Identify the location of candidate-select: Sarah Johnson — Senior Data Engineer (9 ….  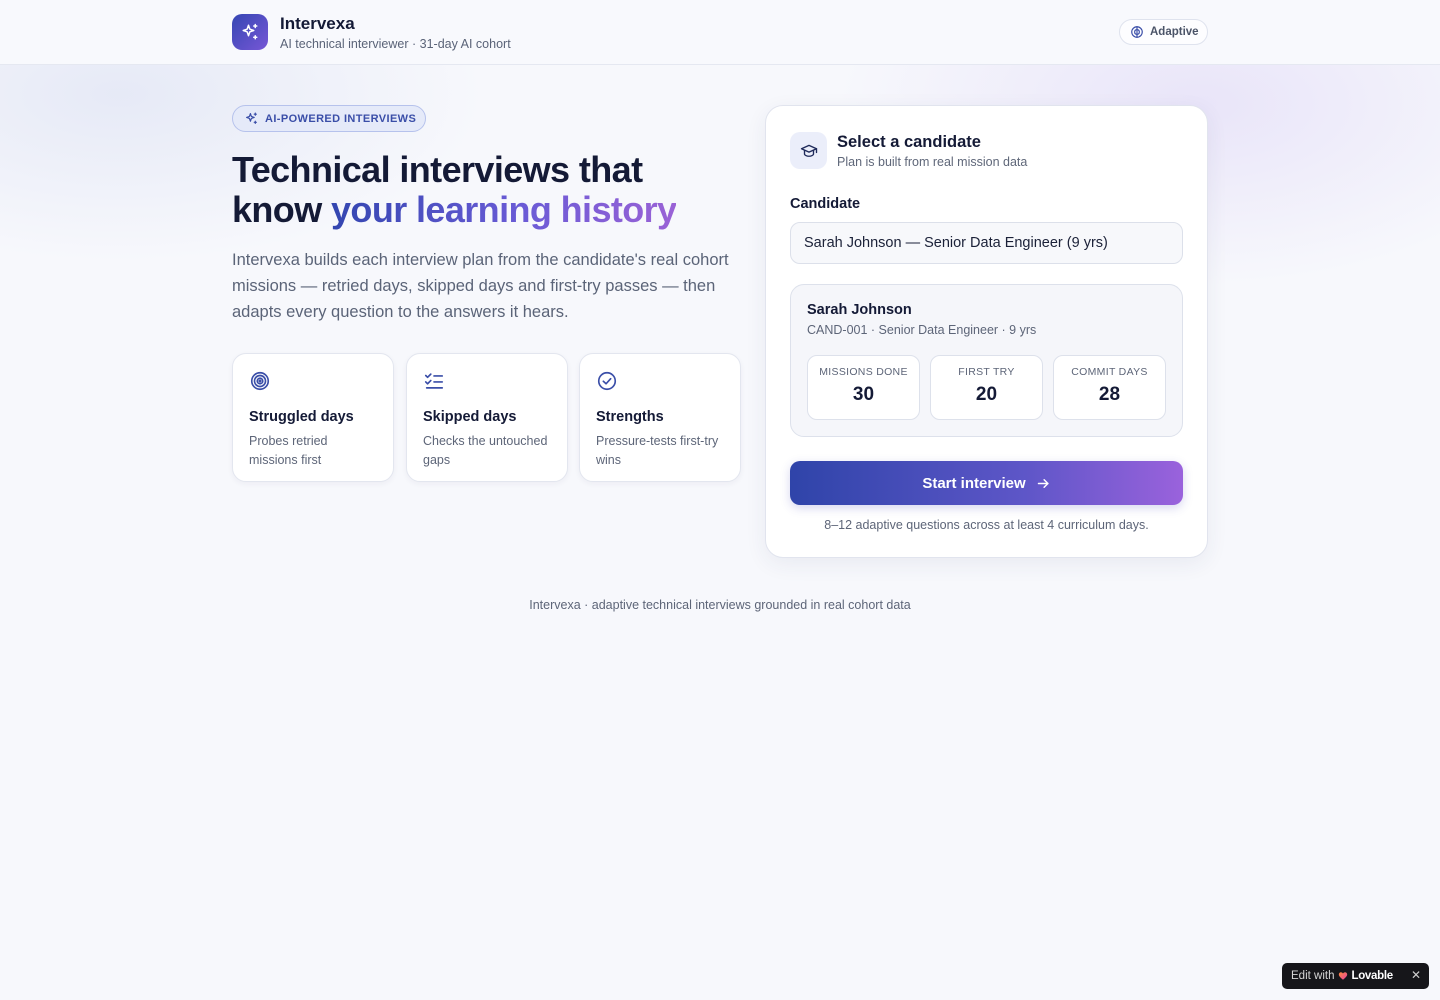
(986, 243).